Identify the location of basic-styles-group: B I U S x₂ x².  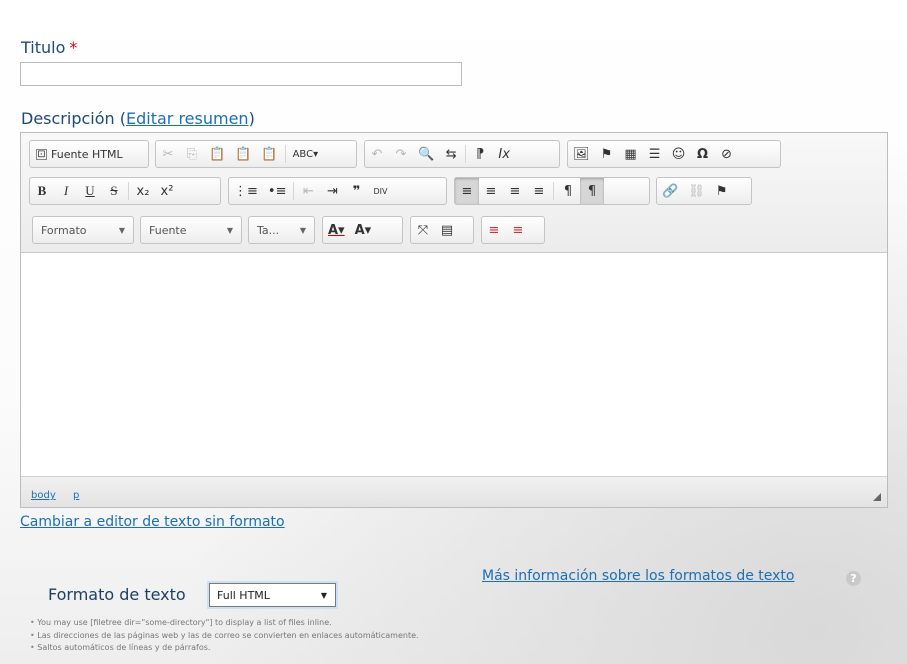
(125, 191).